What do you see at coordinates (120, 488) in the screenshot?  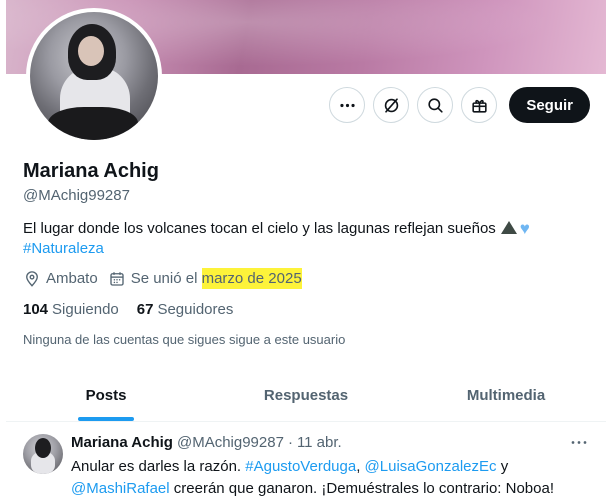 I see `tweet-mention-link: @MashiRafael` at bounding box center [120, 488].